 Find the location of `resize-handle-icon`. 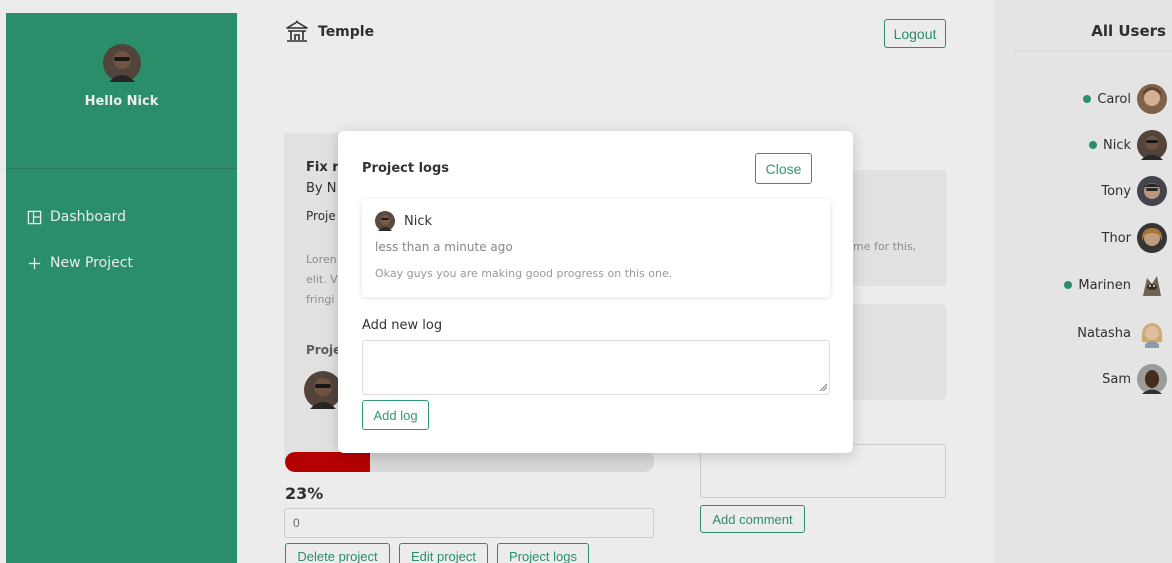

resize-handle-icon is located at coordinates (823, 387).